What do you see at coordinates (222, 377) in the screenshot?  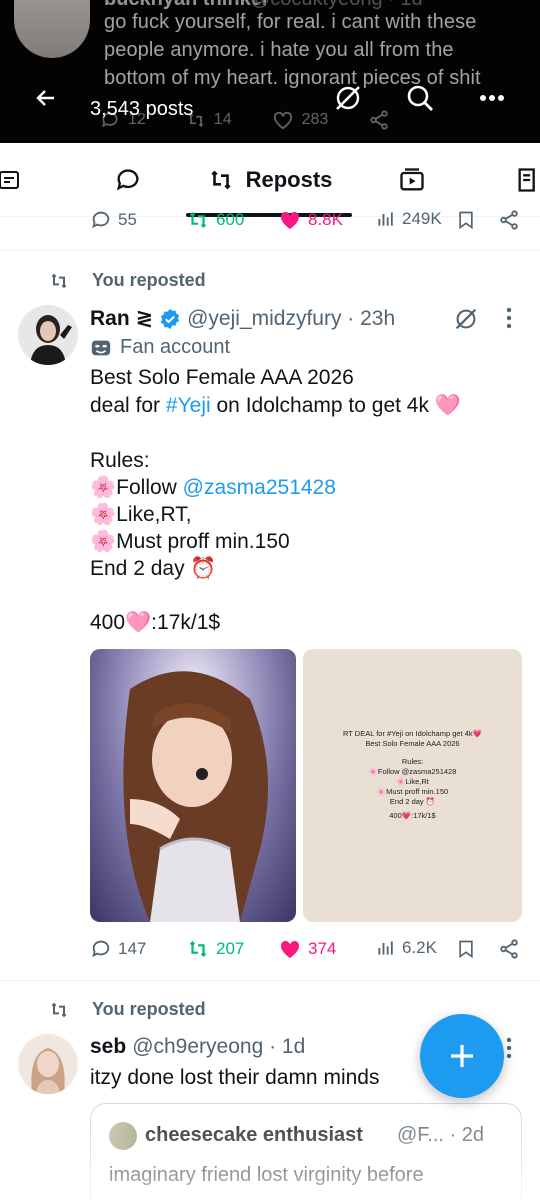 I see `post-text-line: Best Solo Female AAA 2026` at bounding box center [222, 377].